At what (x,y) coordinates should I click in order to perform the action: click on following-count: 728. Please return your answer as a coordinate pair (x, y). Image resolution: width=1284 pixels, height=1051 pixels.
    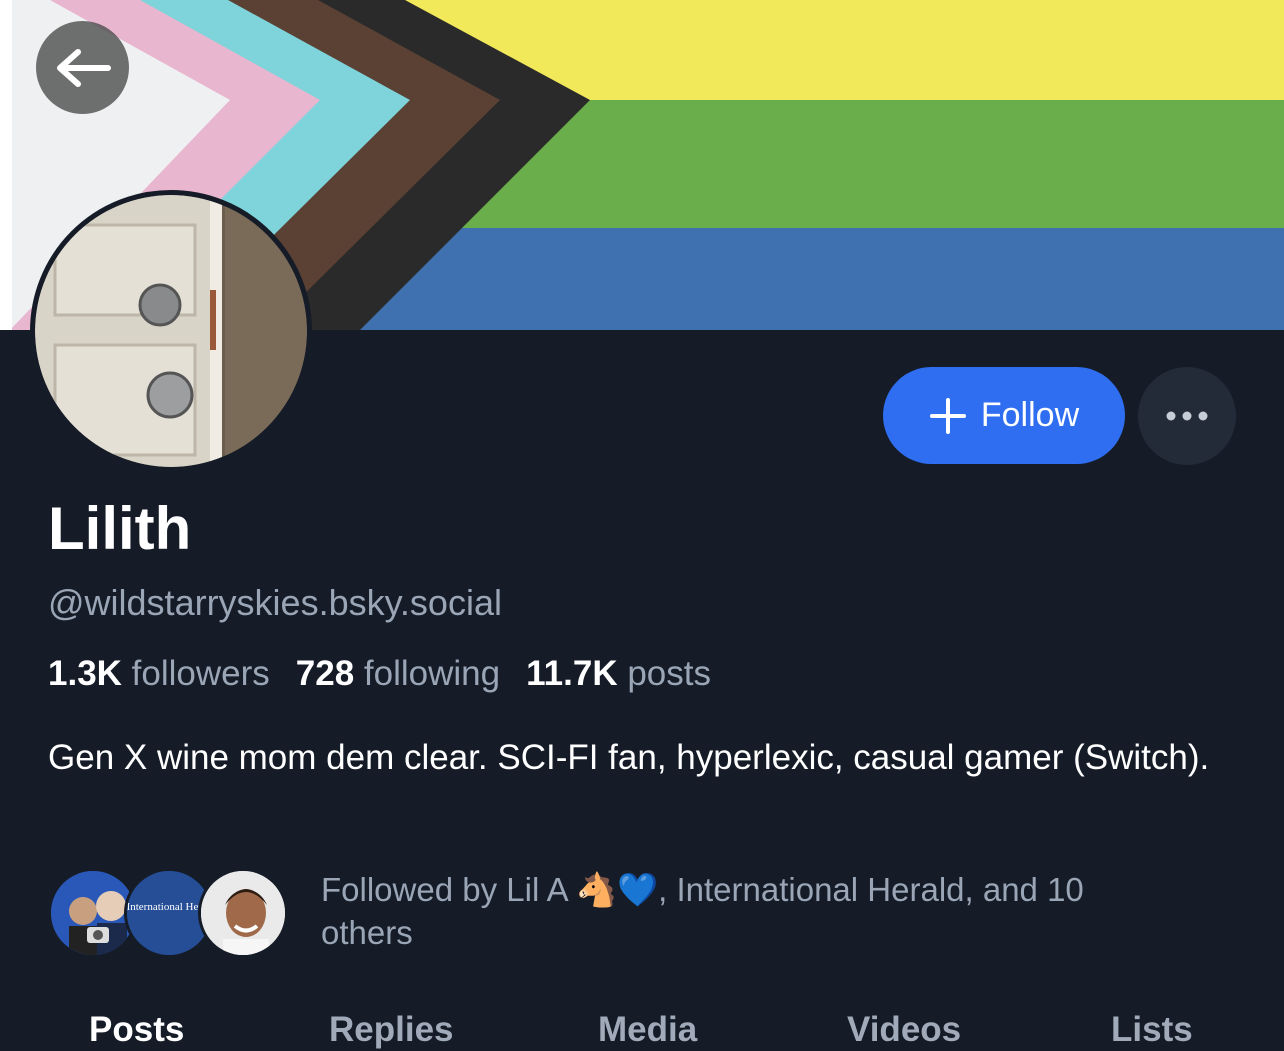
    Looking at the image, I should click on (325, 673).